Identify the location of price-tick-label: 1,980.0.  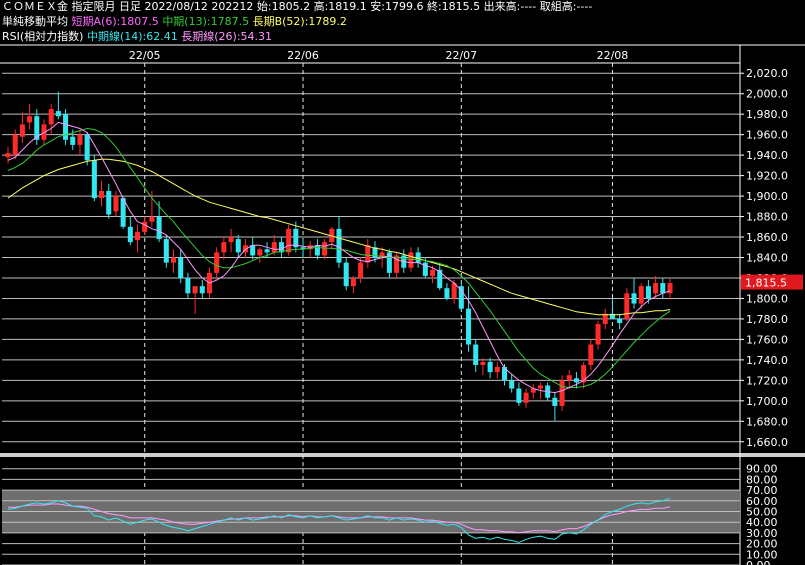
(767, 114).